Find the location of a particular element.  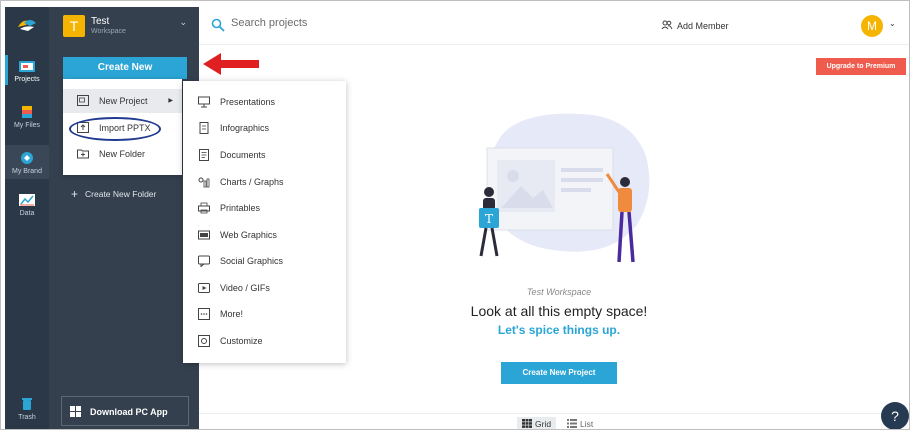

menu-item-new-folder-label: New Folder is located at coordinates (122, 154).